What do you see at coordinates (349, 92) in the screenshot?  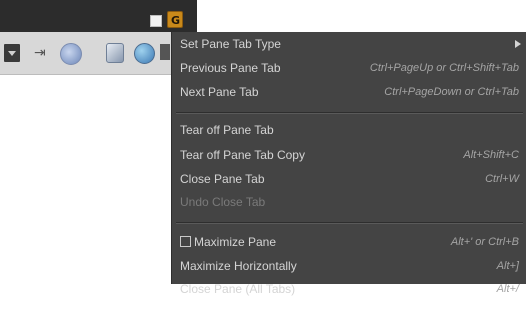 I see `menu-item-next-pane-tab: Next Pane Tab Ctrl+PageDown or Ctrl+Tab` at bounding box center [349, 92].